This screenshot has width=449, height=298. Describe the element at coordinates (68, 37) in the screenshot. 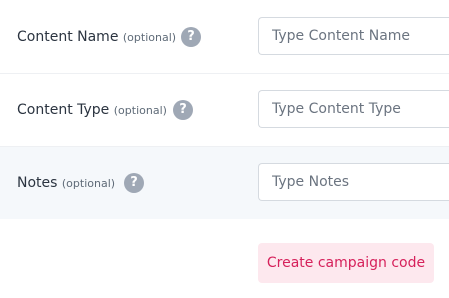

I see `content-name-label-text: Content Name` at that location.